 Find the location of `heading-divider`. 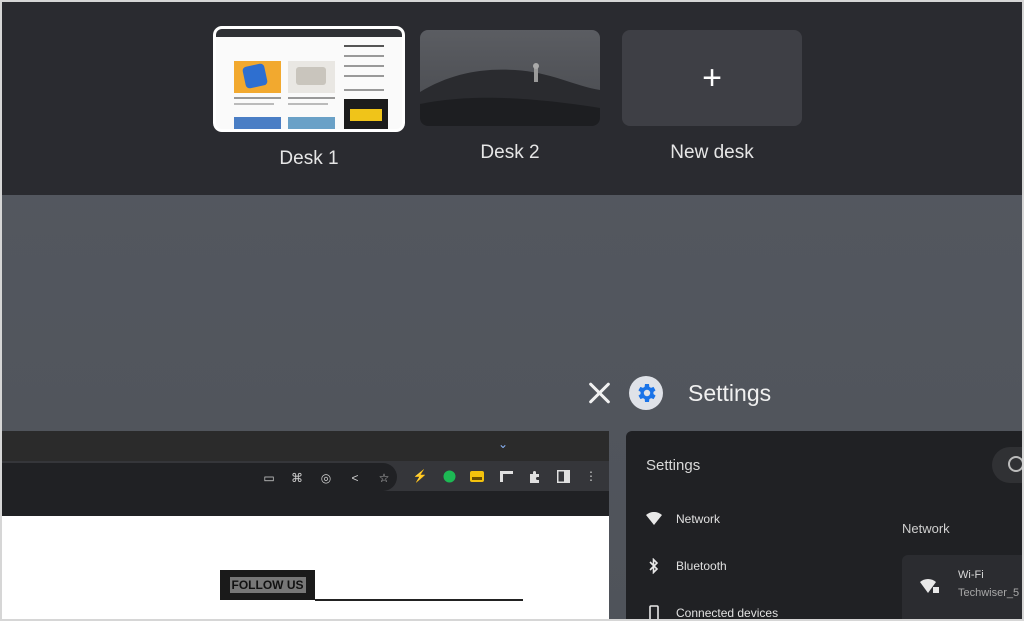

heading-divider is located at coordinates (419, 600).